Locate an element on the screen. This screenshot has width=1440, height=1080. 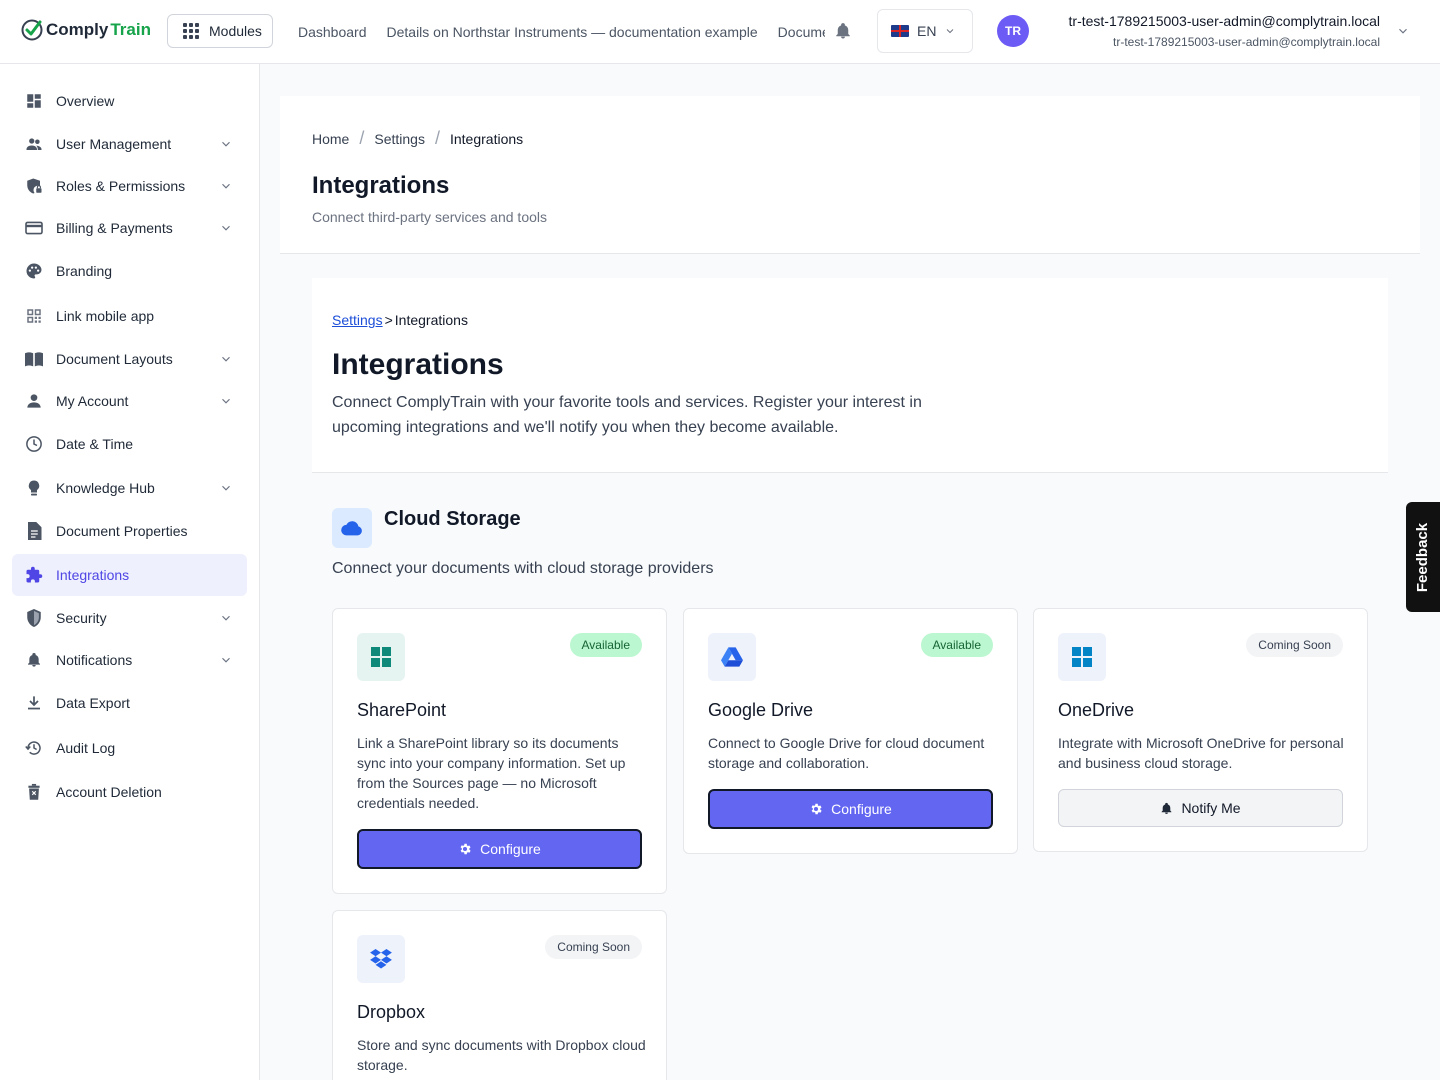
sidebar-item-roles-permissions: Roles & Permissions is located at coordinates (129, 186).